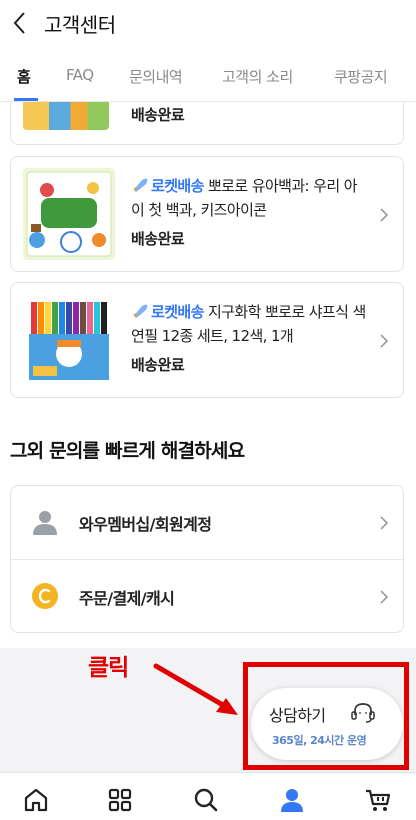 The image size is (416, 820). I want to click on cart-icon, so click(378, 800).